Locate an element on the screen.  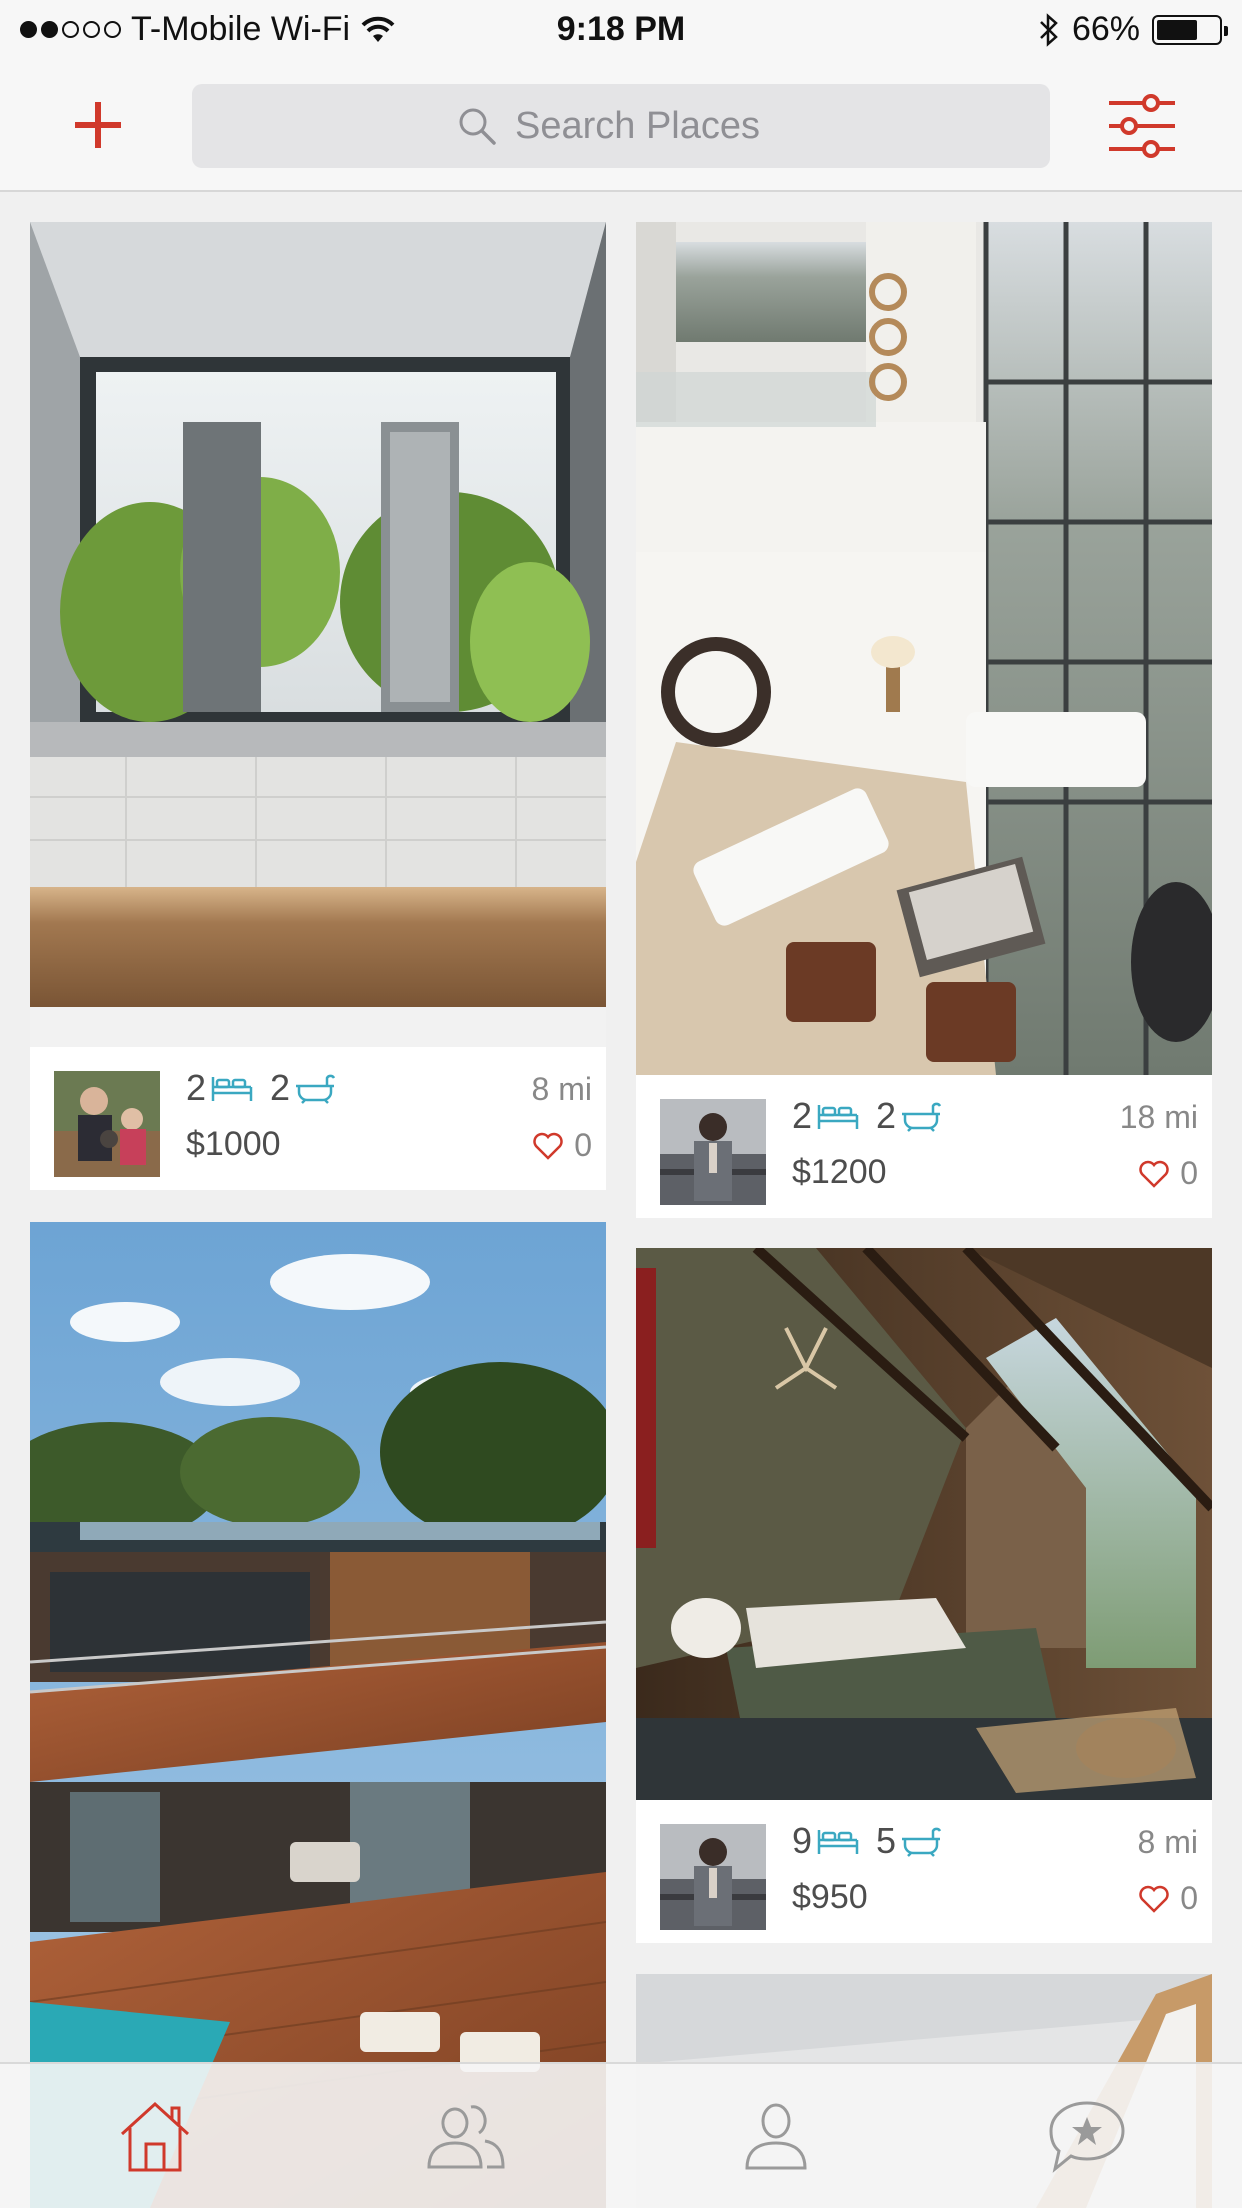
listing-info: 9 5 $950 8 mi 0 is located at coordinates (924, 1871).